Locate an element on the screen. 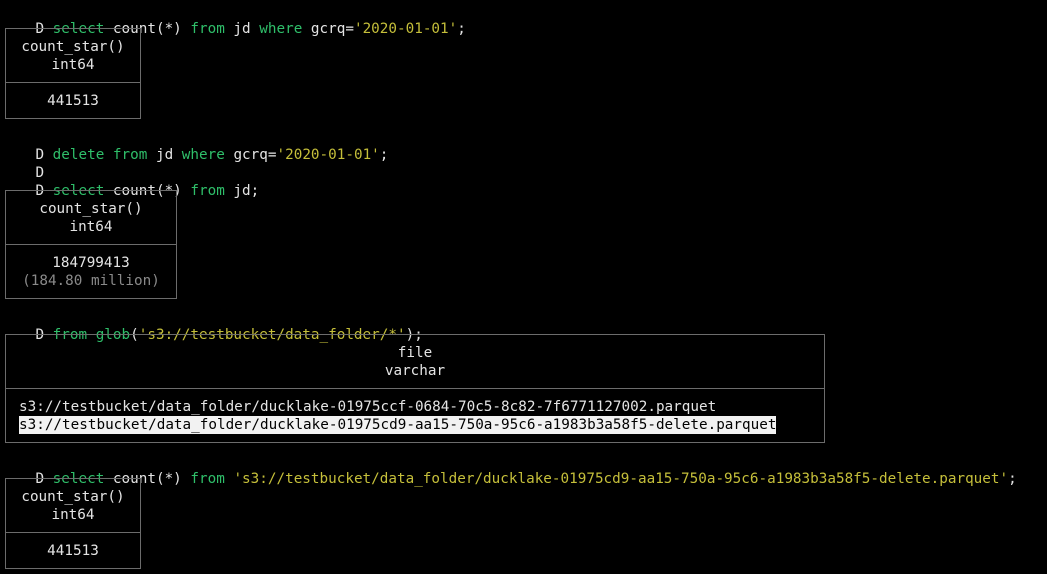 The width and height of the screenshot is (1047, 574). command-line: D is located at coordinates (22, 163).